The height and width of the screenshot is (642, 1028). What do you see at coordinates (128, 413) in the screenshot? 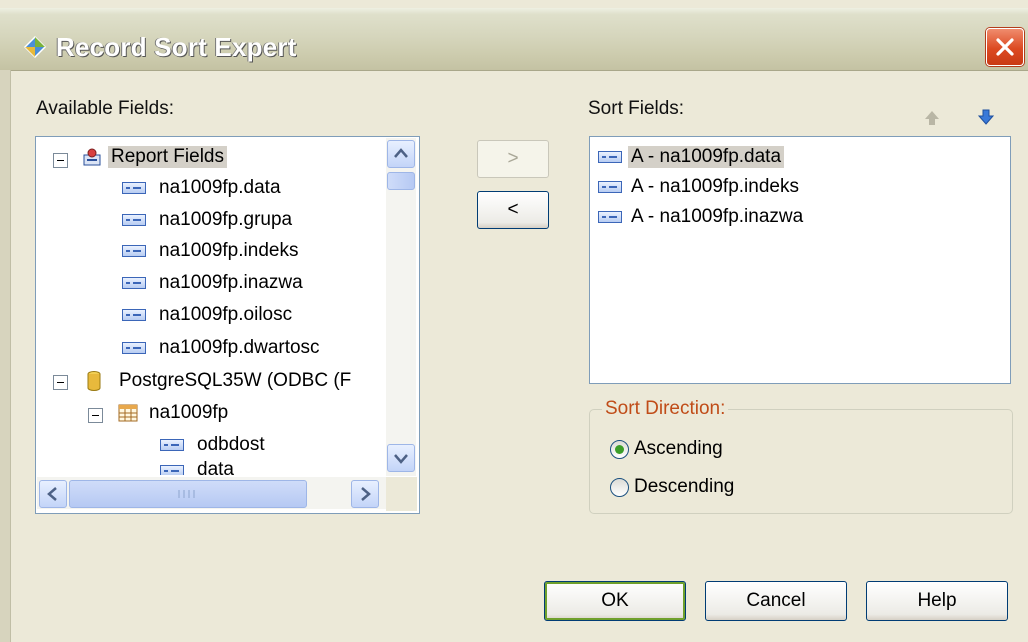
I see `table-icon` at bounding box center [128, 413].